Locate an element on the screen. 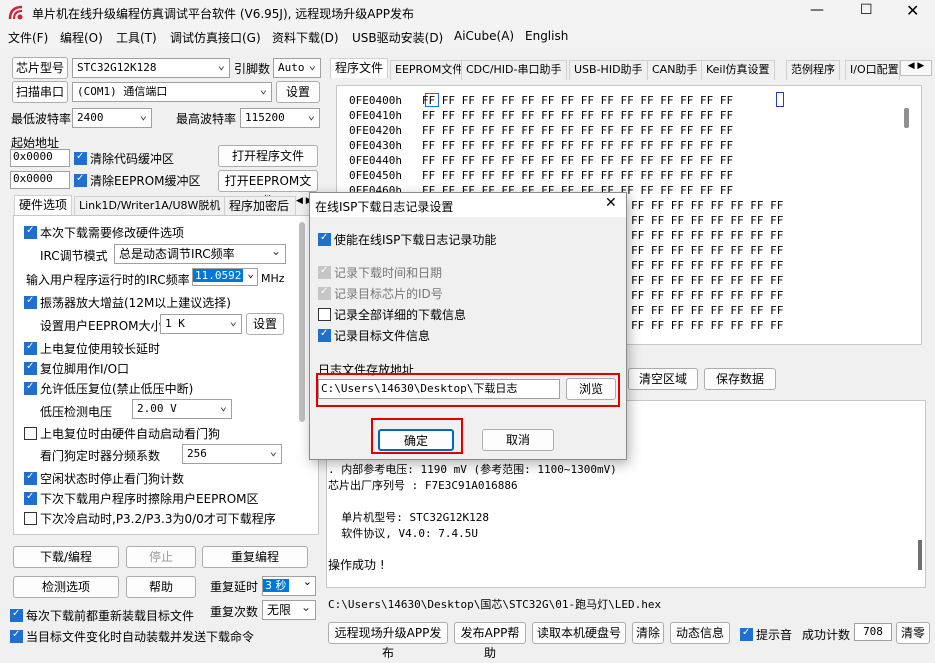  tab-cdc-hid: CDC/HID-串口助手 is located at coordinates (514, 70).